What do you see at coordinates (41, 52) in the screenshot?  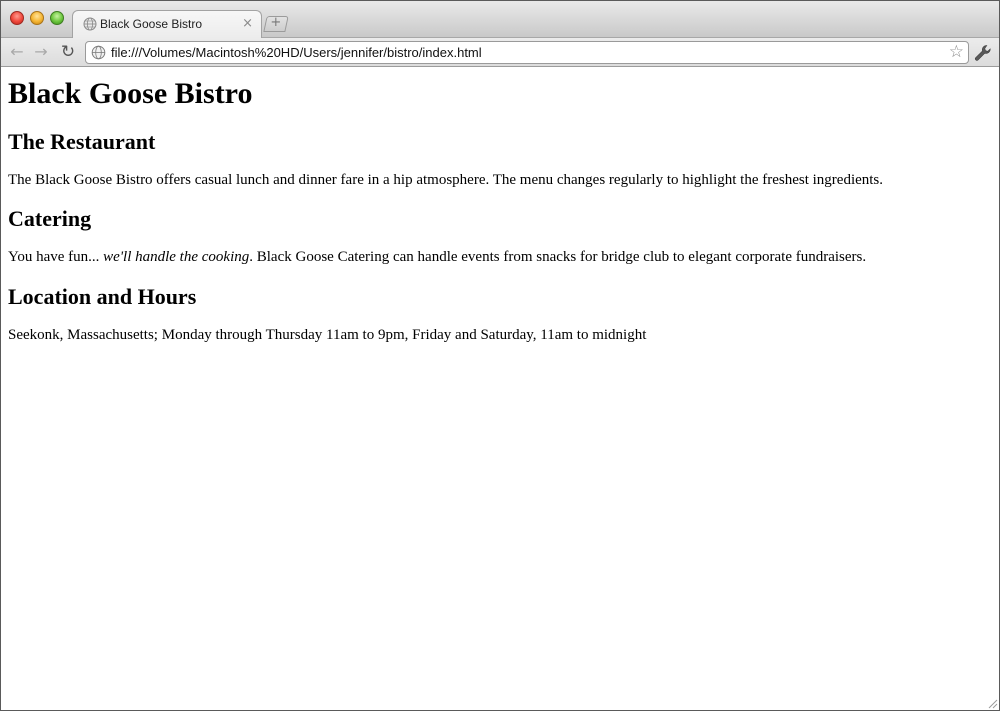 I see `forward-button: →` at bounding box center [41, 52].